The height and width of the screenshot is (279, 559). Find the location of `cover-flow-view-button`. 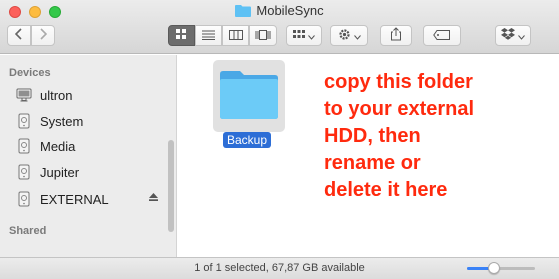

cover-flow-view-button is located at coordinates (263, 35).